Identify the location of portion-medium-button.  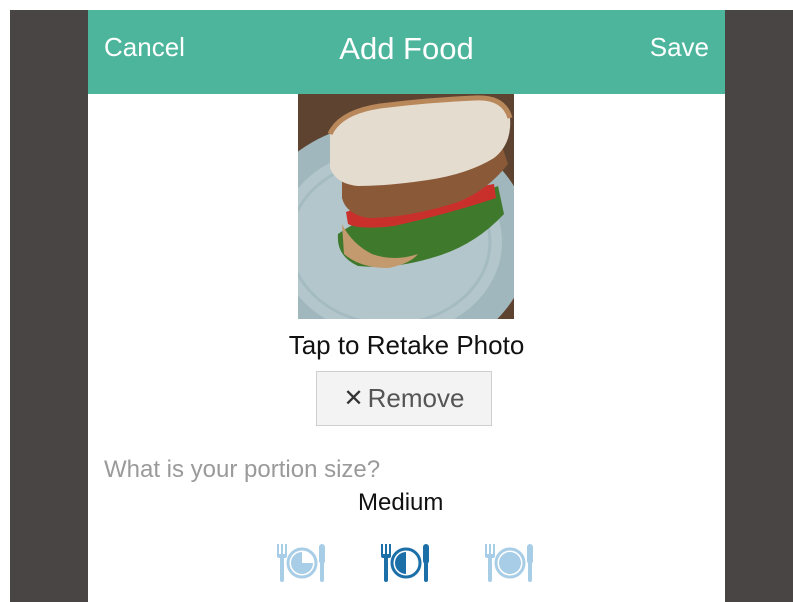
(406, 562).